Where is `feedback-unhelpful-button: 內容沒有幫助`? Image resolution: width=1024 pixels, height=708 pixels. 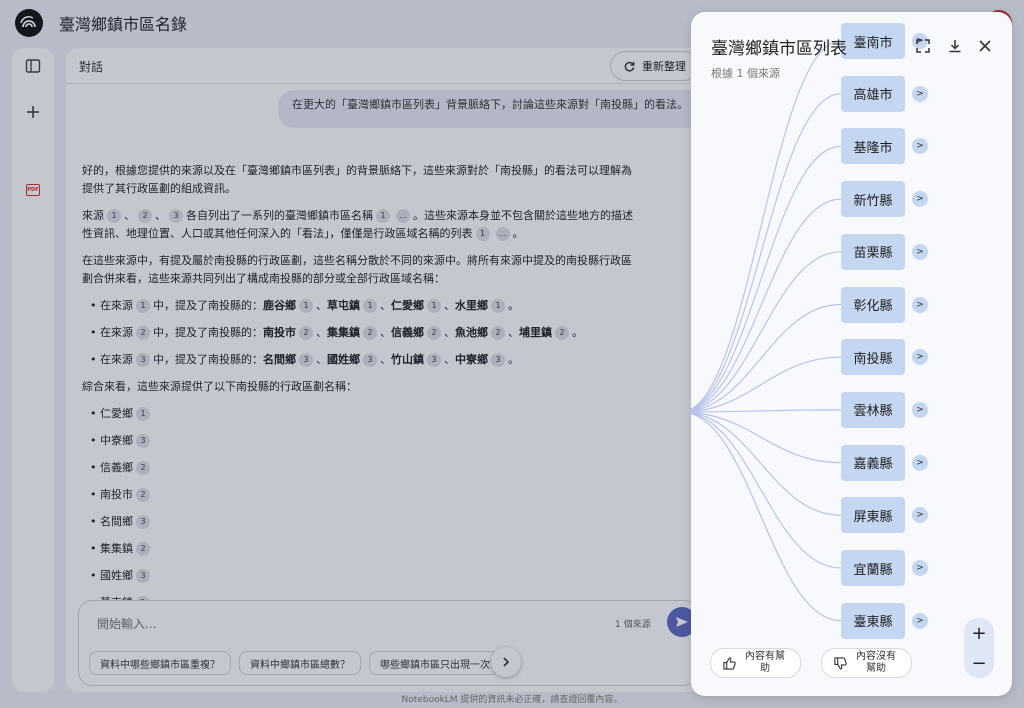
feedback-unhelpful-button: 內容沒有幫助 is located at coordinates (866, 663).